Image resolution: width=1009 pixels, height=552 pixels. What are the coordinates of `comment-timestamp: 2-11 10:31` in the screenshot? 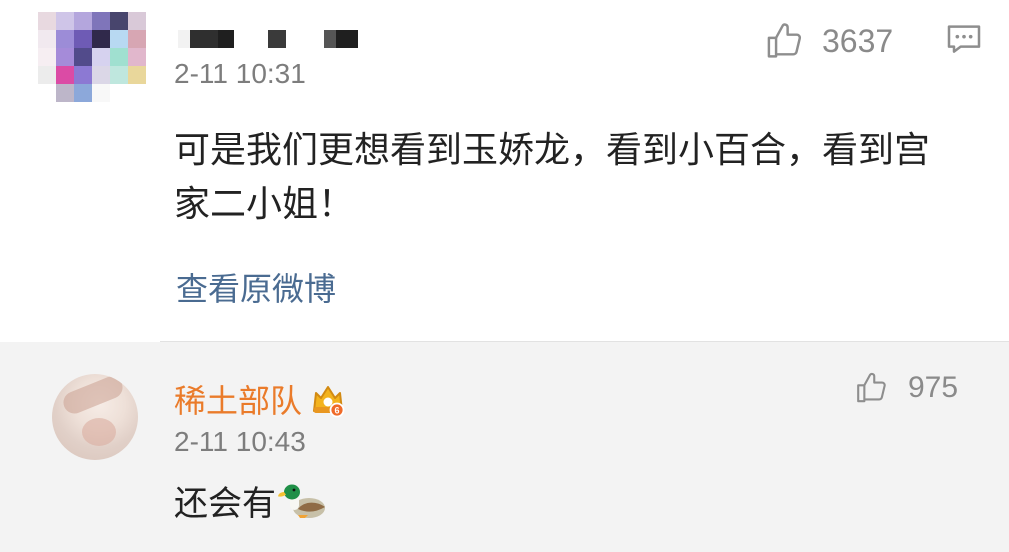 It's located at (240, 73).